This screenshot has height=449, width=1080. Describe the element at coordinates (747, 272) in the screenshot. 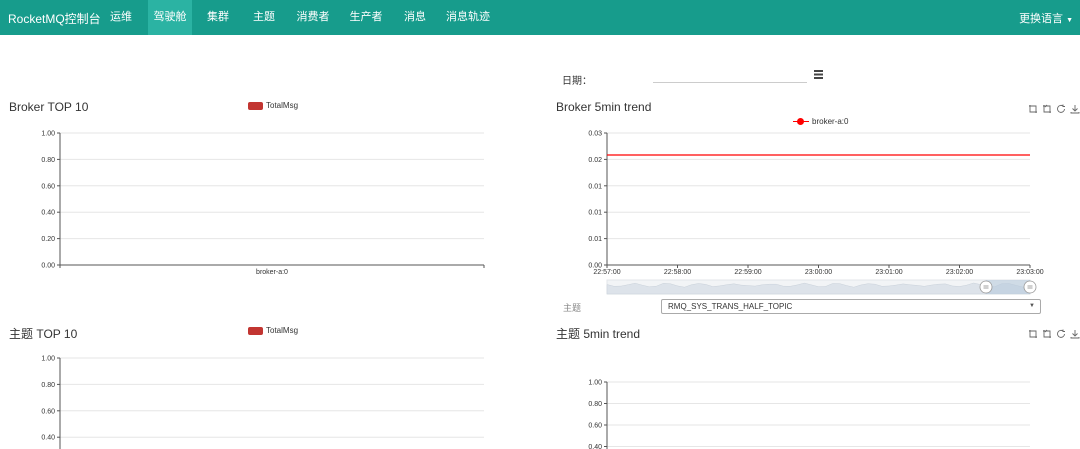

I see `x-tick-label: 22:59:00` at that location.